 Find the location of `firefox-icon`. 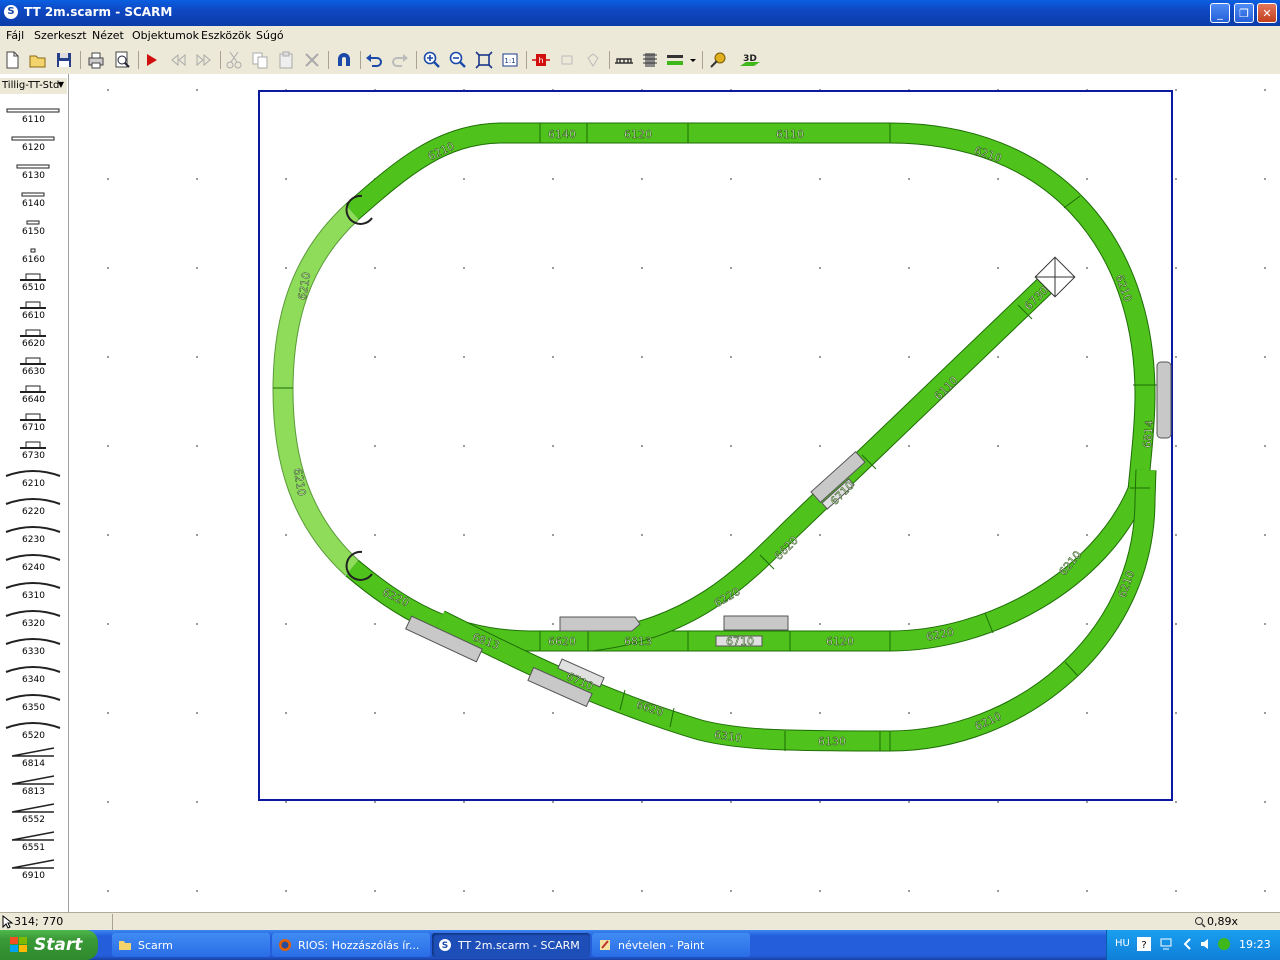

firefox-icon is located at coordinates (285, 945).